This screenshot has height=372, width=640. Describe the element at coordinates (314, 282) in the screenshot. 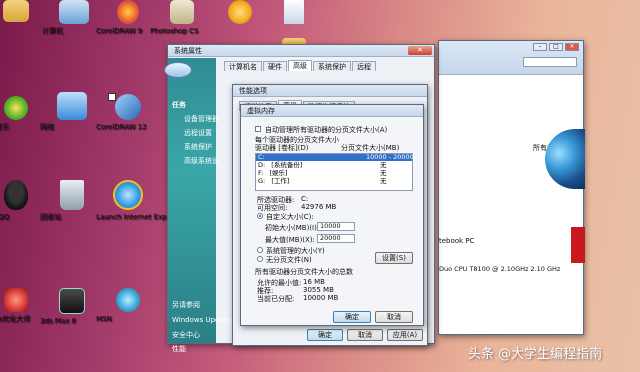

I see `min-allowed-value: 16 MB` at that location.